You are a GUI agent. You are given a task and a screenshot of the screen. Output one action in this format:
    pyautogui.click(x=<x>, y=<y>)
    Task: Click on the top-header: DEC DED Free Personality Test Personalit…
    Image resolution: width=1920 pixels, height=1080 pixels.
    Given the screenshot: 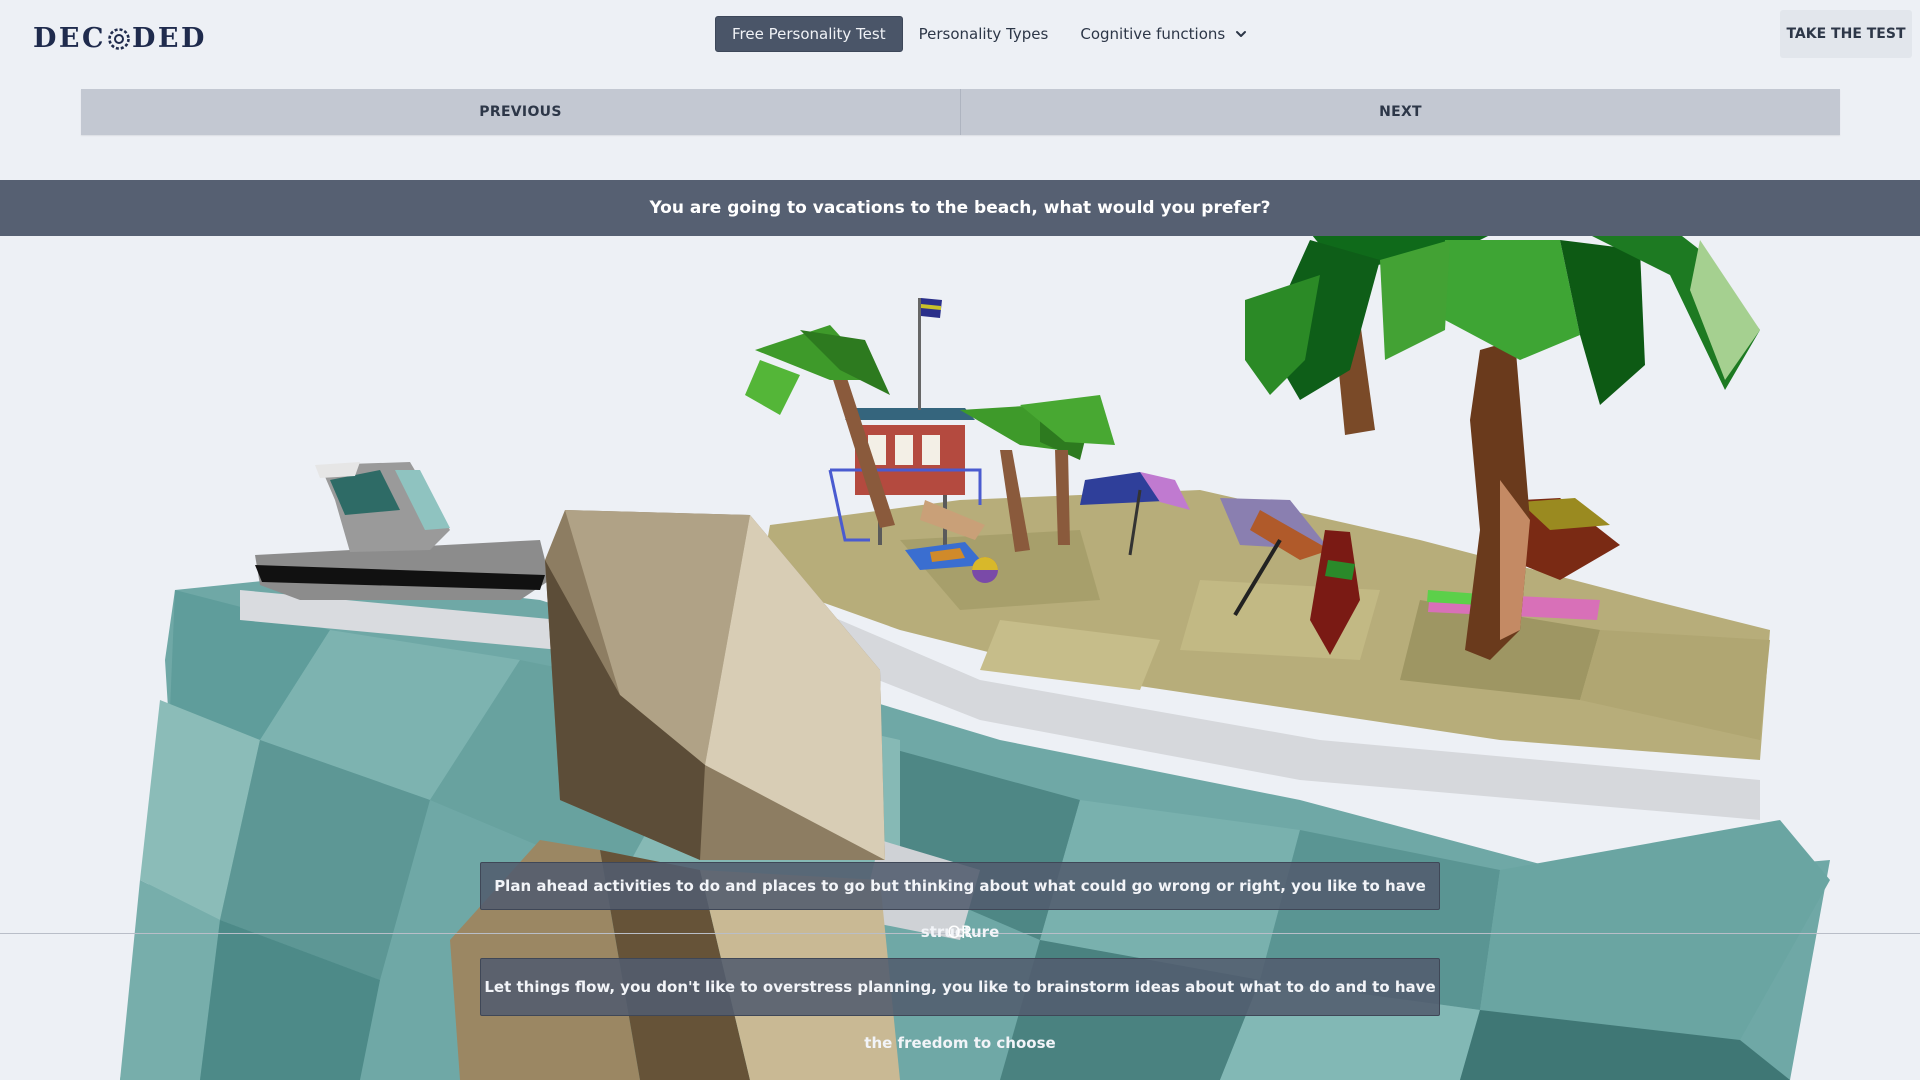 What is the action you would take?
    pyautogui.click(x=960, y=35)
    